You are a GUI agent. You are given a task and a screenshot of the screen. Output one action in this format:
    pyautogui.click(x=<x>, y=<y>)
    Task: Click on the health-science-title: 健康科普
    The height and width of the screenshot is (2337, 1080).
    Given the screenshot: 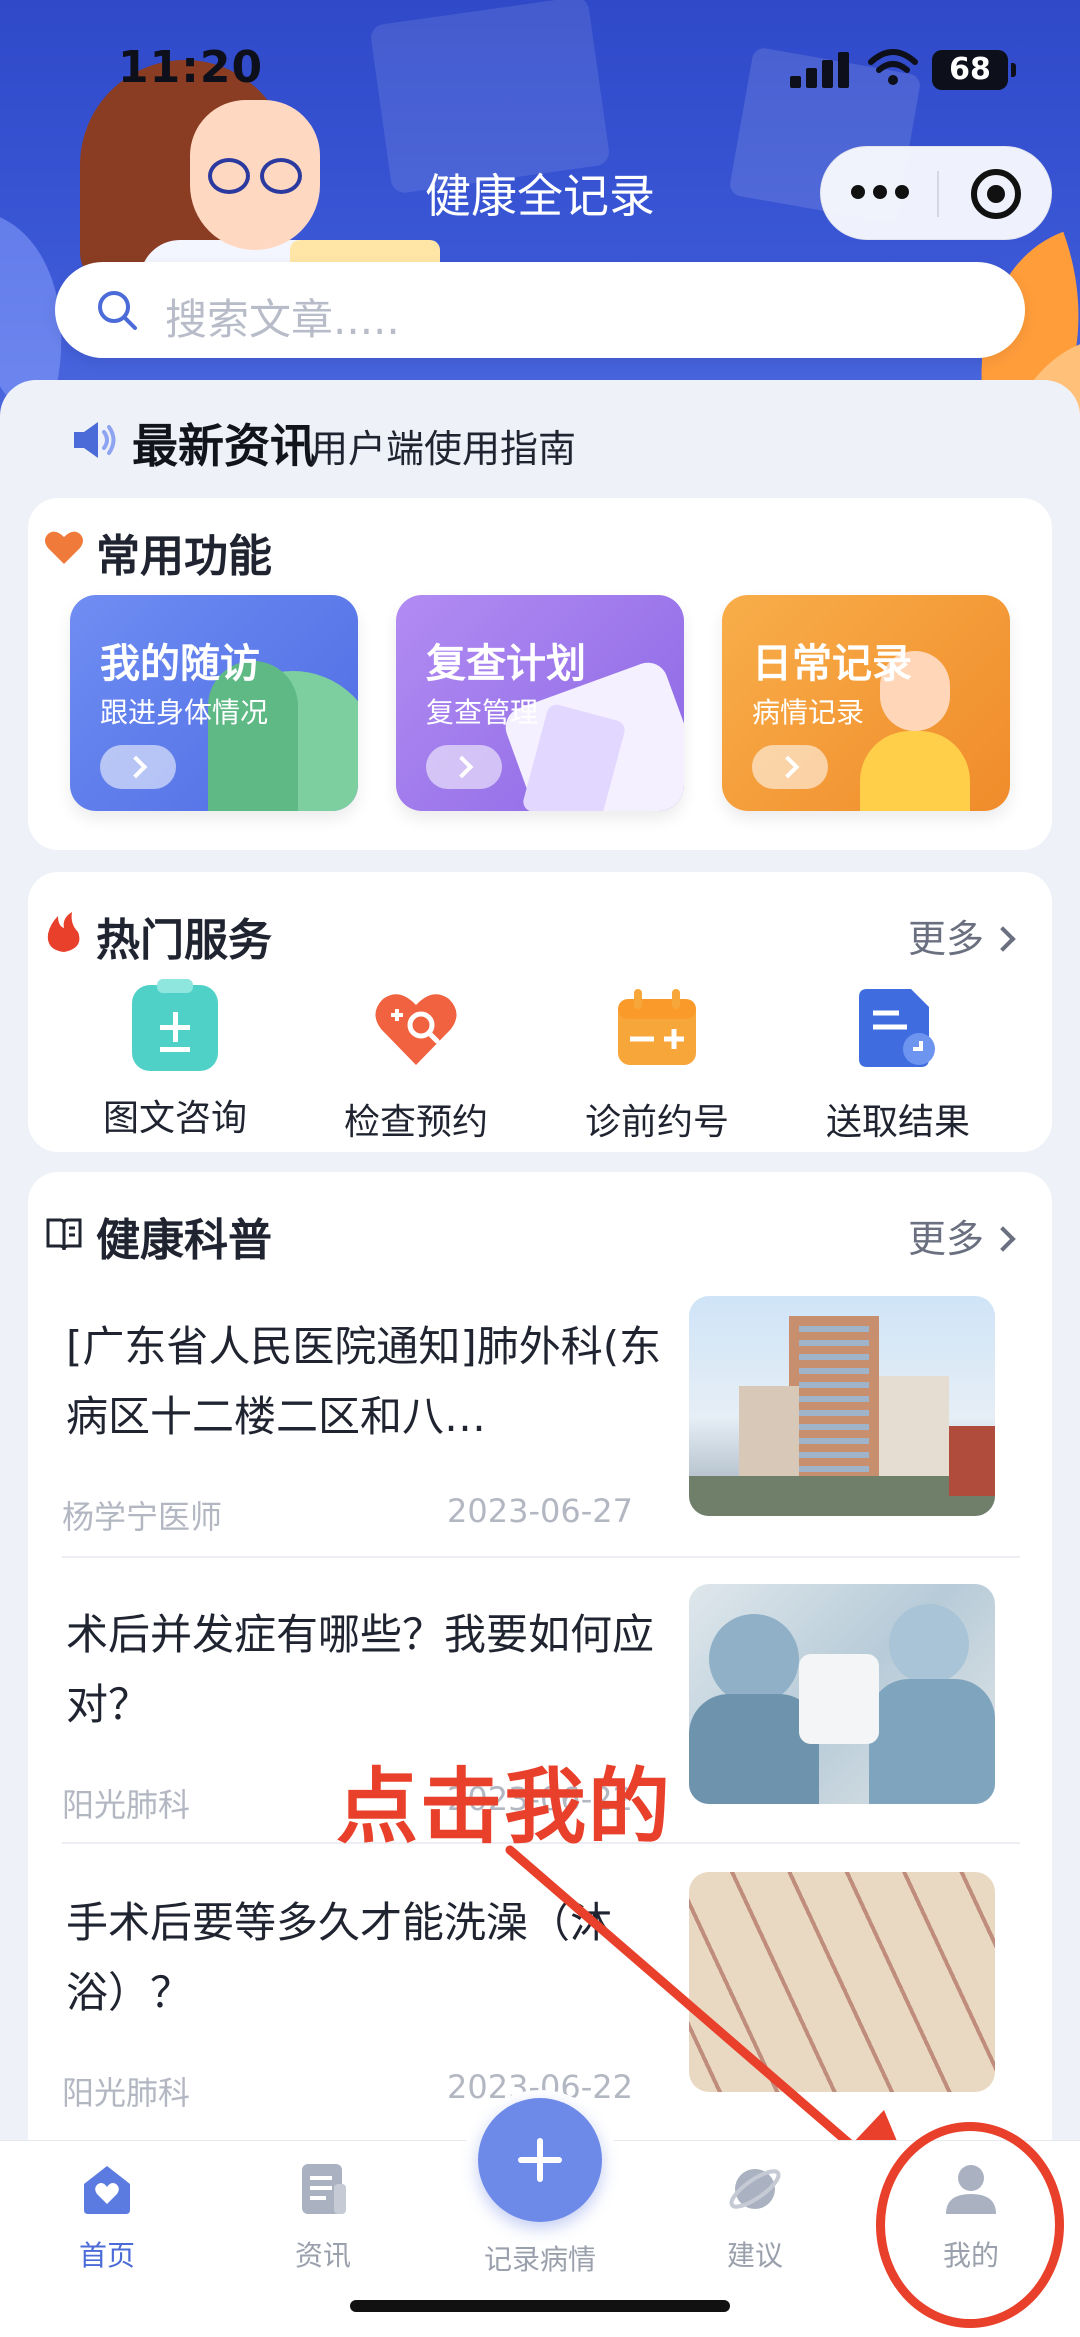 What is the action you would take?
    pyautogui.click(x=184, y=1240)
    